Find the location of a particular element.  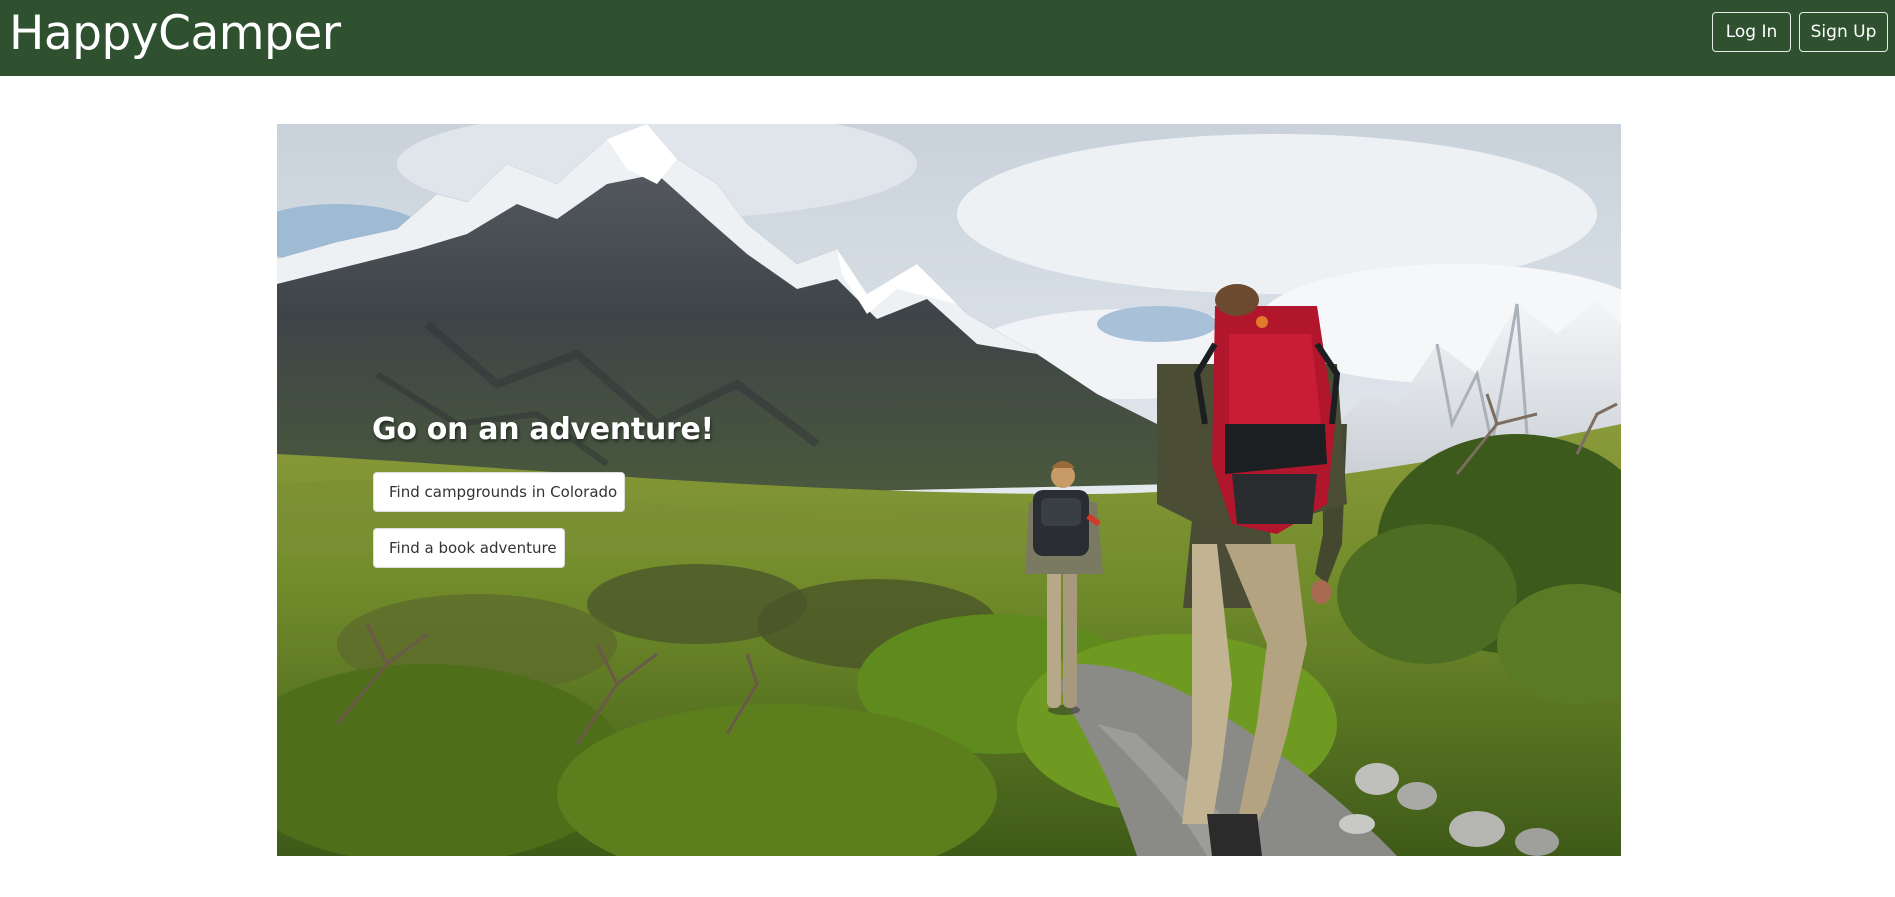

login-button: Log In is located at coordinates (1751, 32).